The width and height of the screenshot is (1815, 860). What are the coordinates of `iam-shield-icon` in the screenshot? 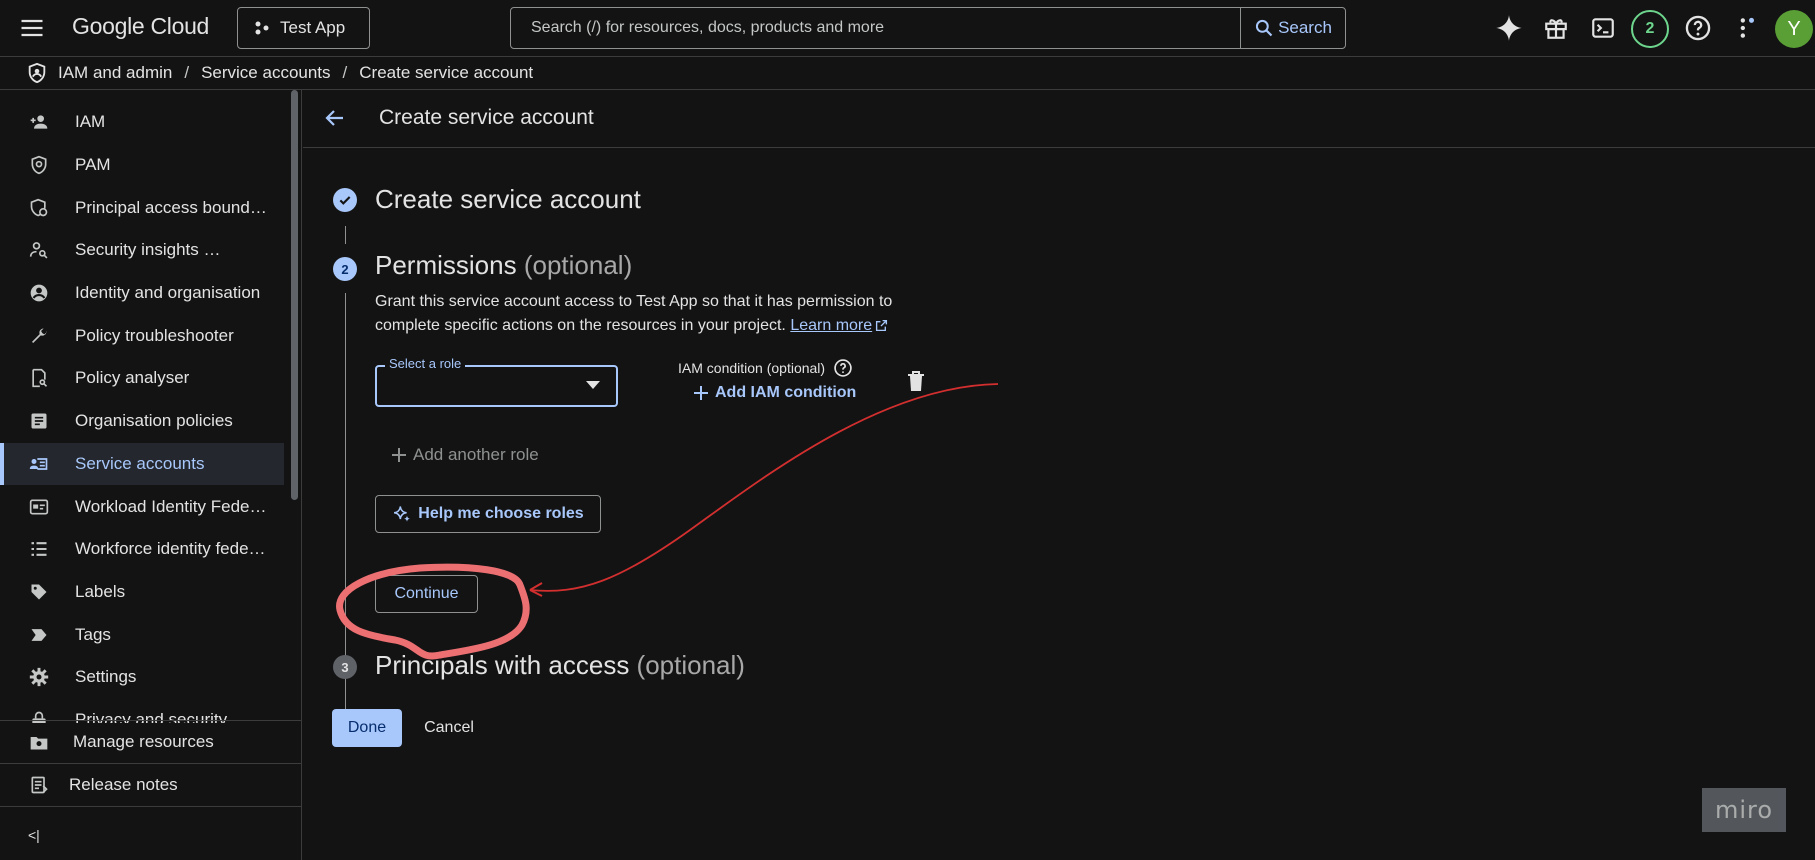 It's located at (37, 73).